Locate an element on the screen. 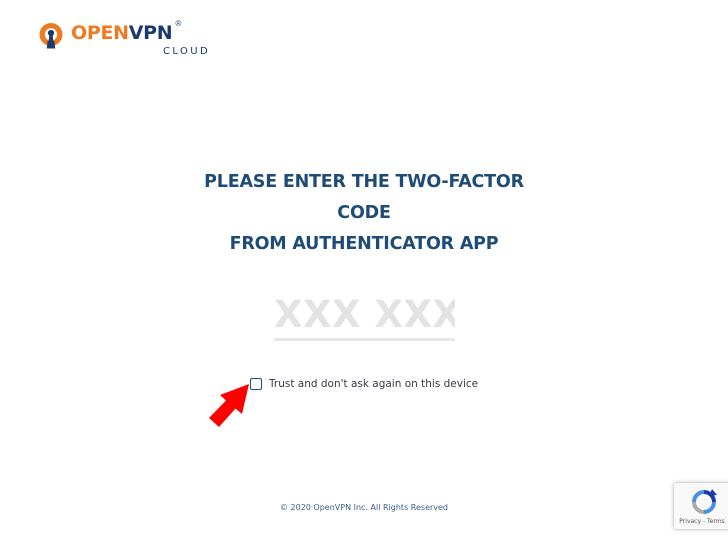 This screenshot has height=540, width=728. registered-mark: ® is located at coordinates (178, 23).